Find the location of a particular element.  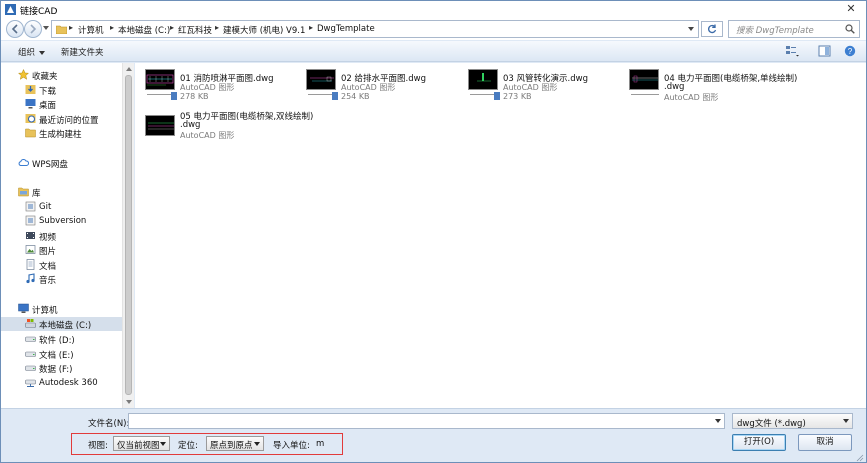

breadcrumb-computer: 计算机 is located at coordinates (91, 30).